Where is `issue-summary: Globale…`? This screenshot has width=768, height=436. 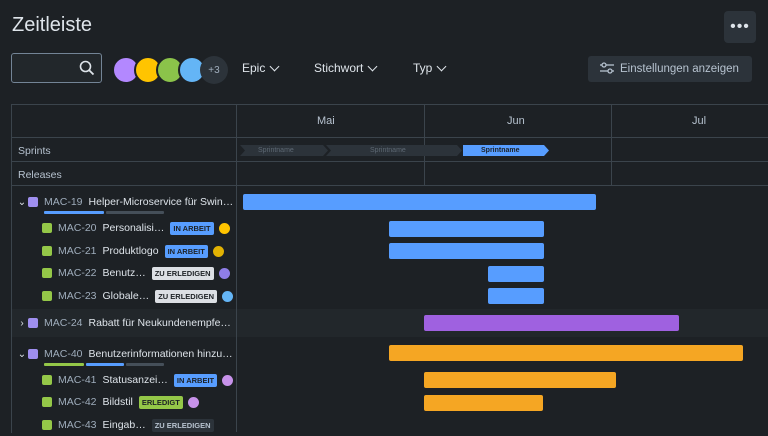
issue-summary: Globale… is located at coordinates (126, 296).